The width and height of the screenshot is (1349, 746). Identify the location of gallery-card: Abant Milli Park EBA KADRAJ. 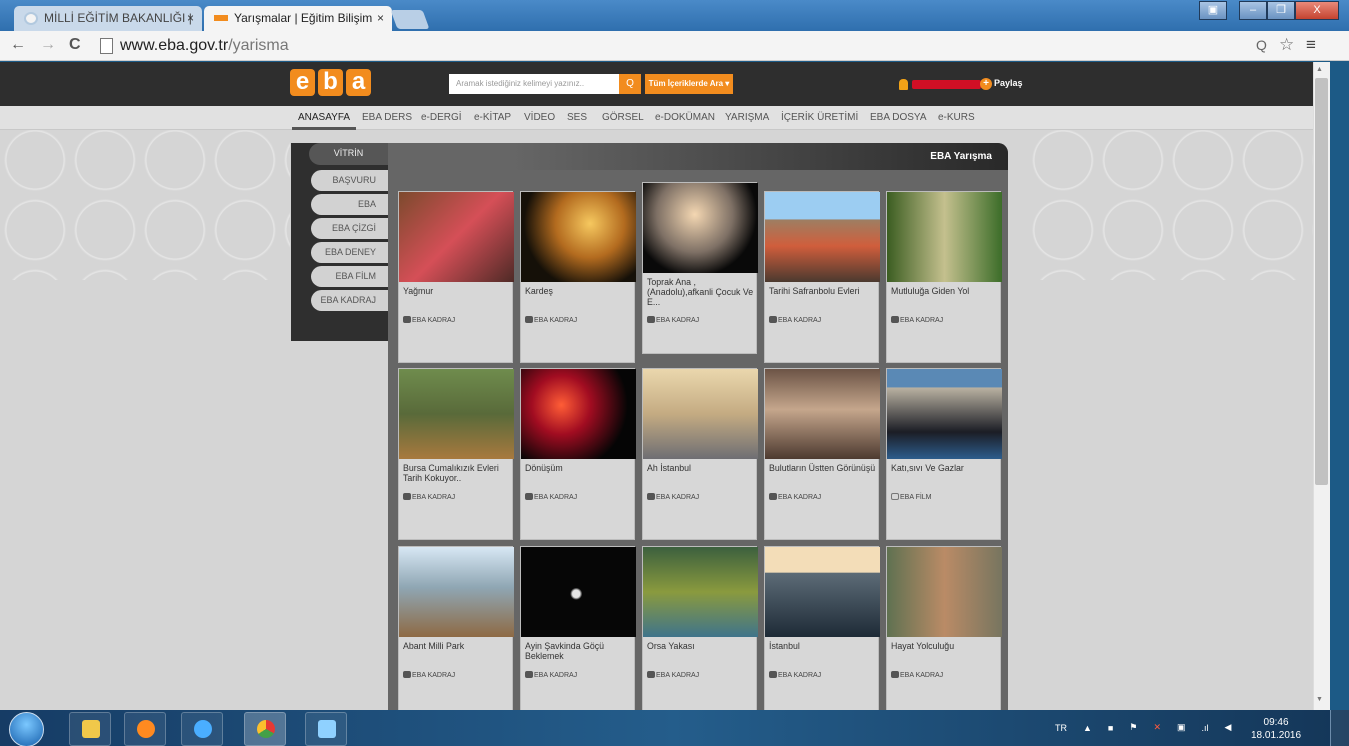
(456, 628).